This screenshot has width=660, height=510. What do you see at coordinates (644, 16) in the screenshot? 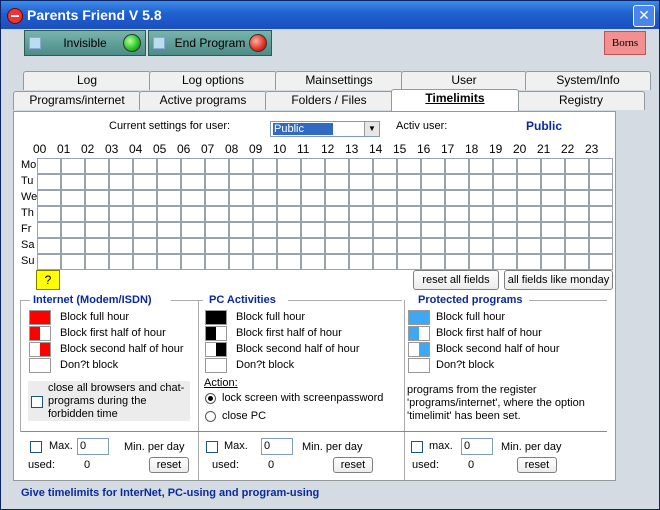
I see `close-button: ✕` at bounding box center [644, 16].